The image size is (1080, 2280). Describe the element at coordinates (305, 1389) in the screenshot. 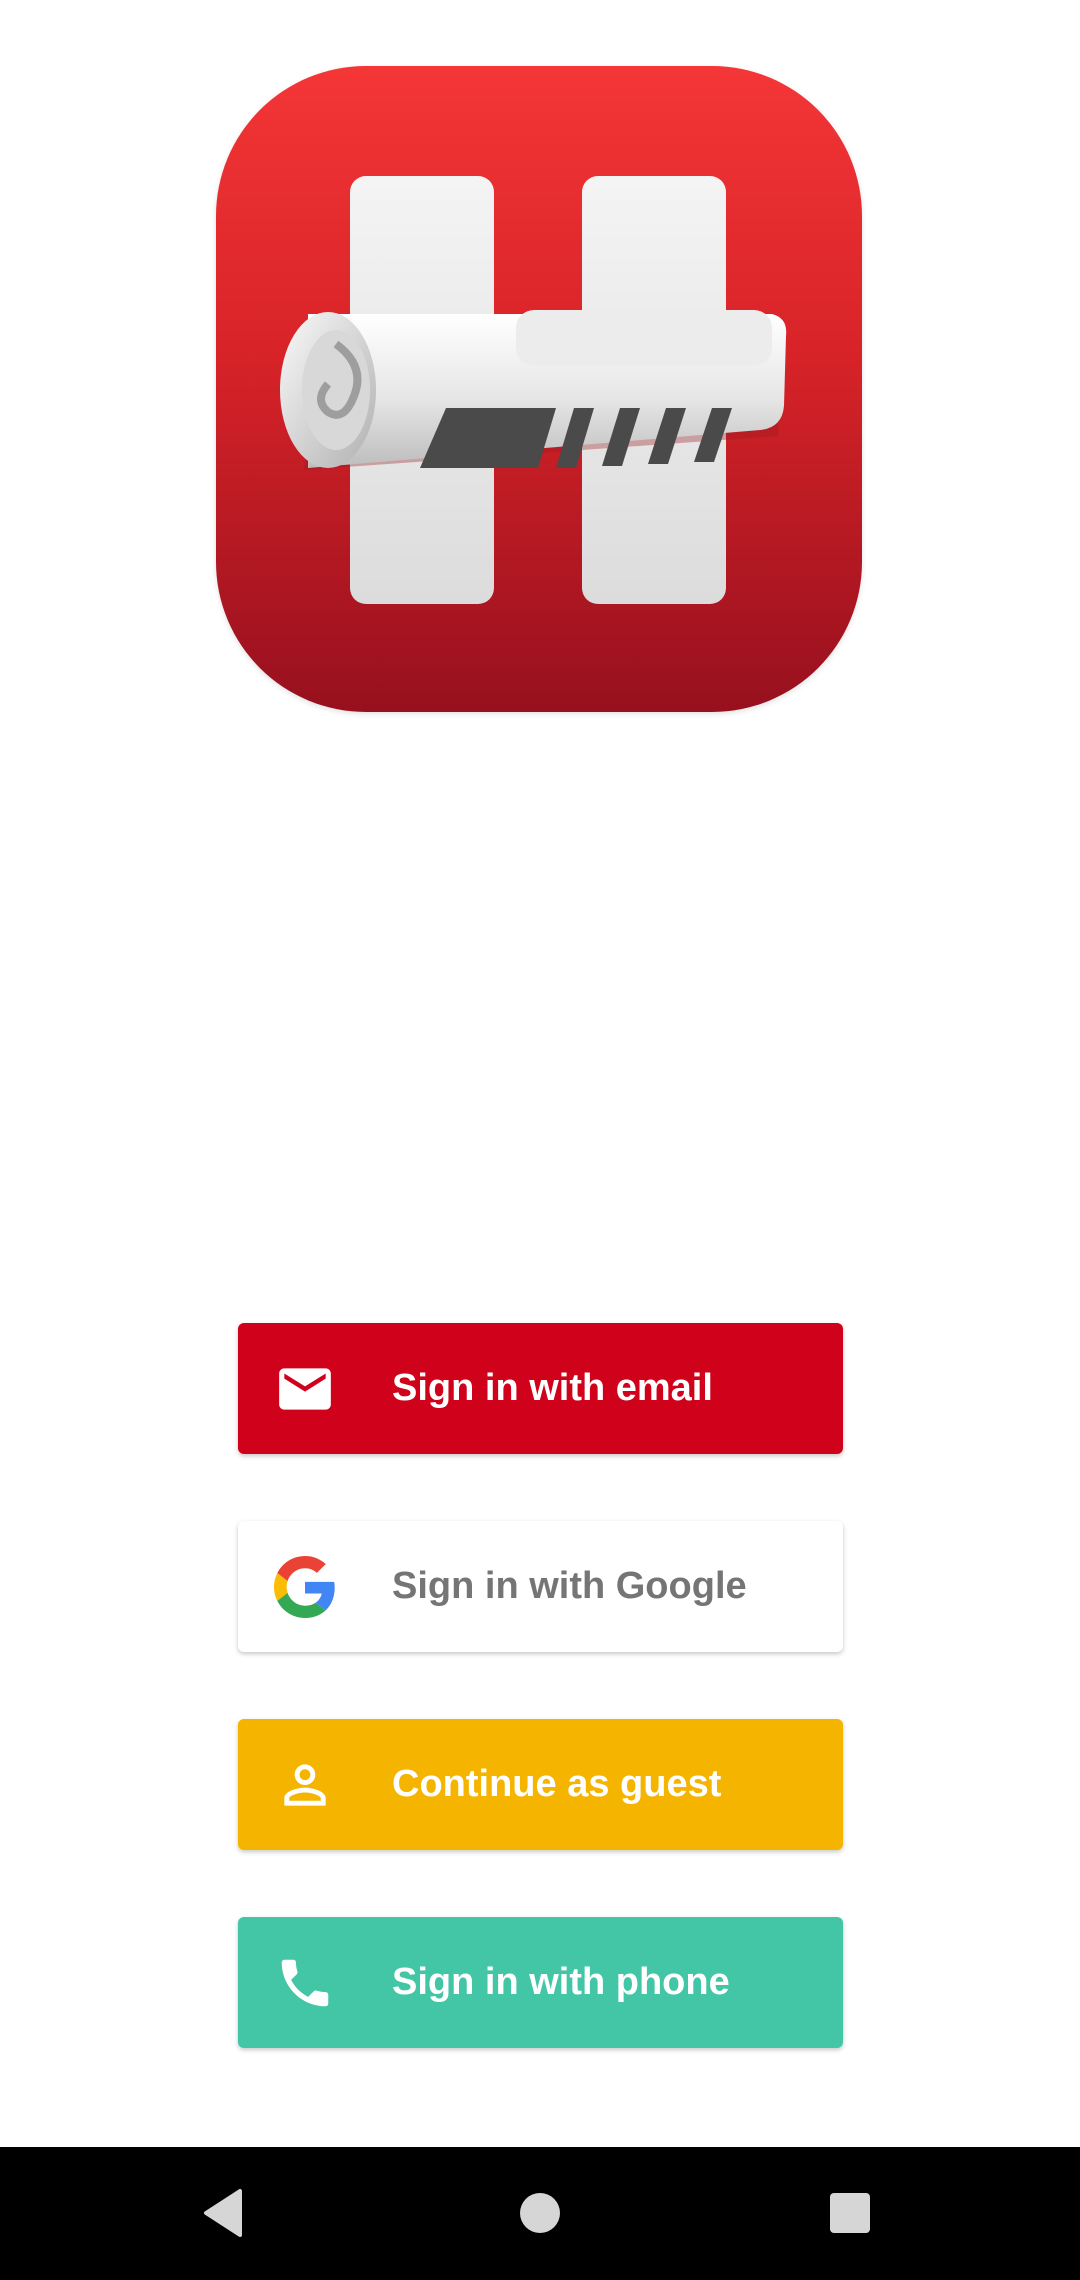

I see `email-icon` at that location.